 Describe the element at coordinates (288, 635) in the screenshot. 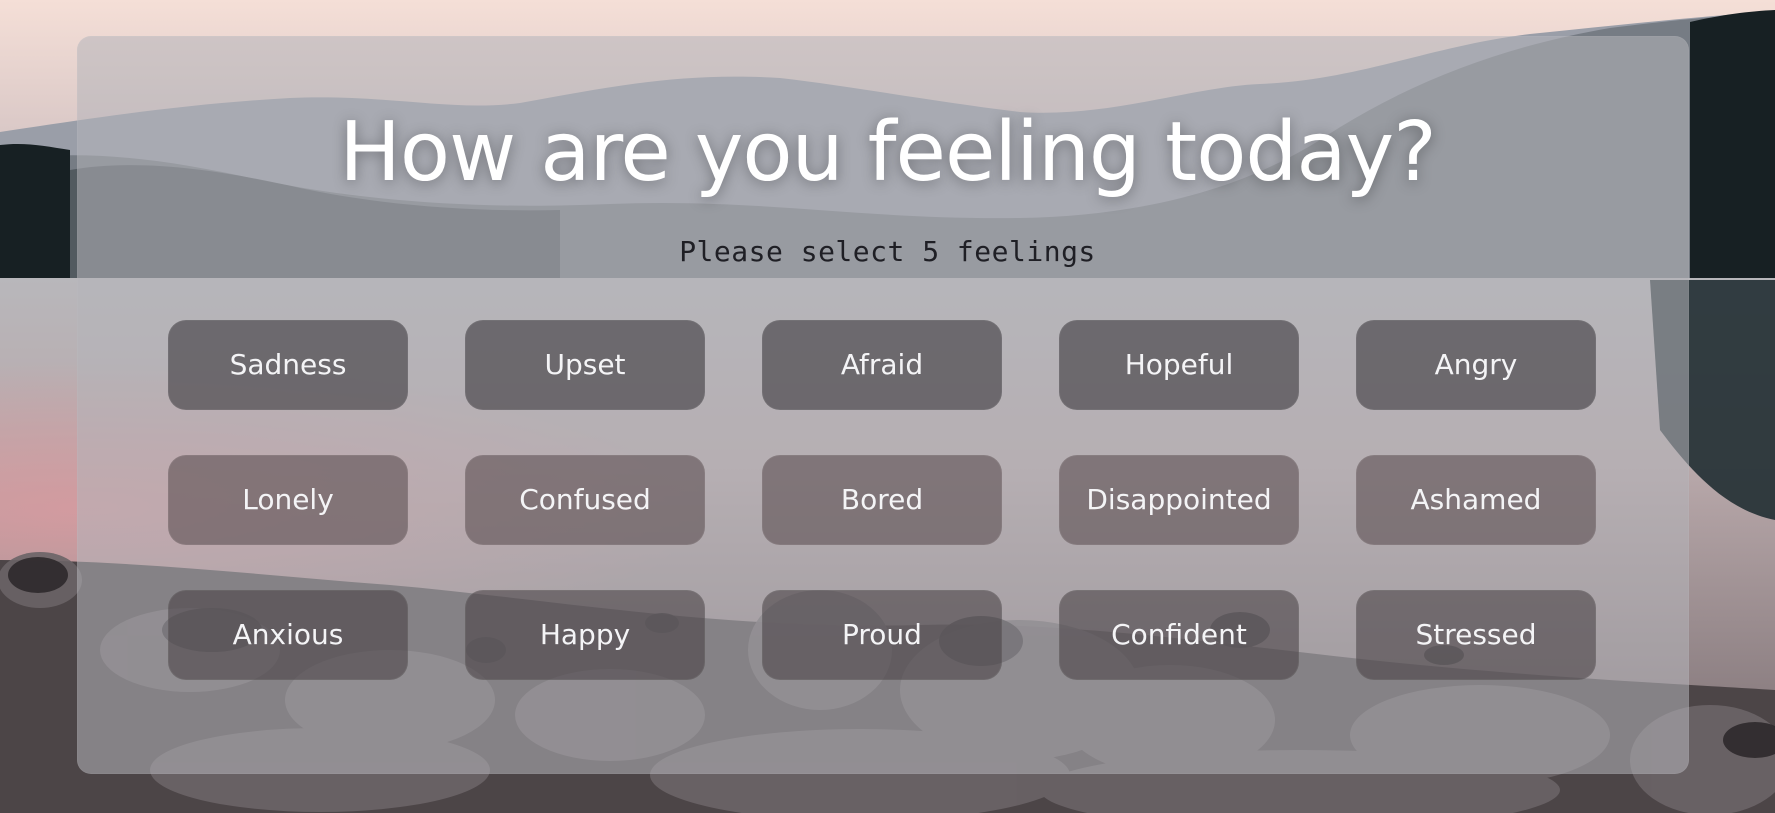

I see `feeling-button-anxious: Anxious` at that location.